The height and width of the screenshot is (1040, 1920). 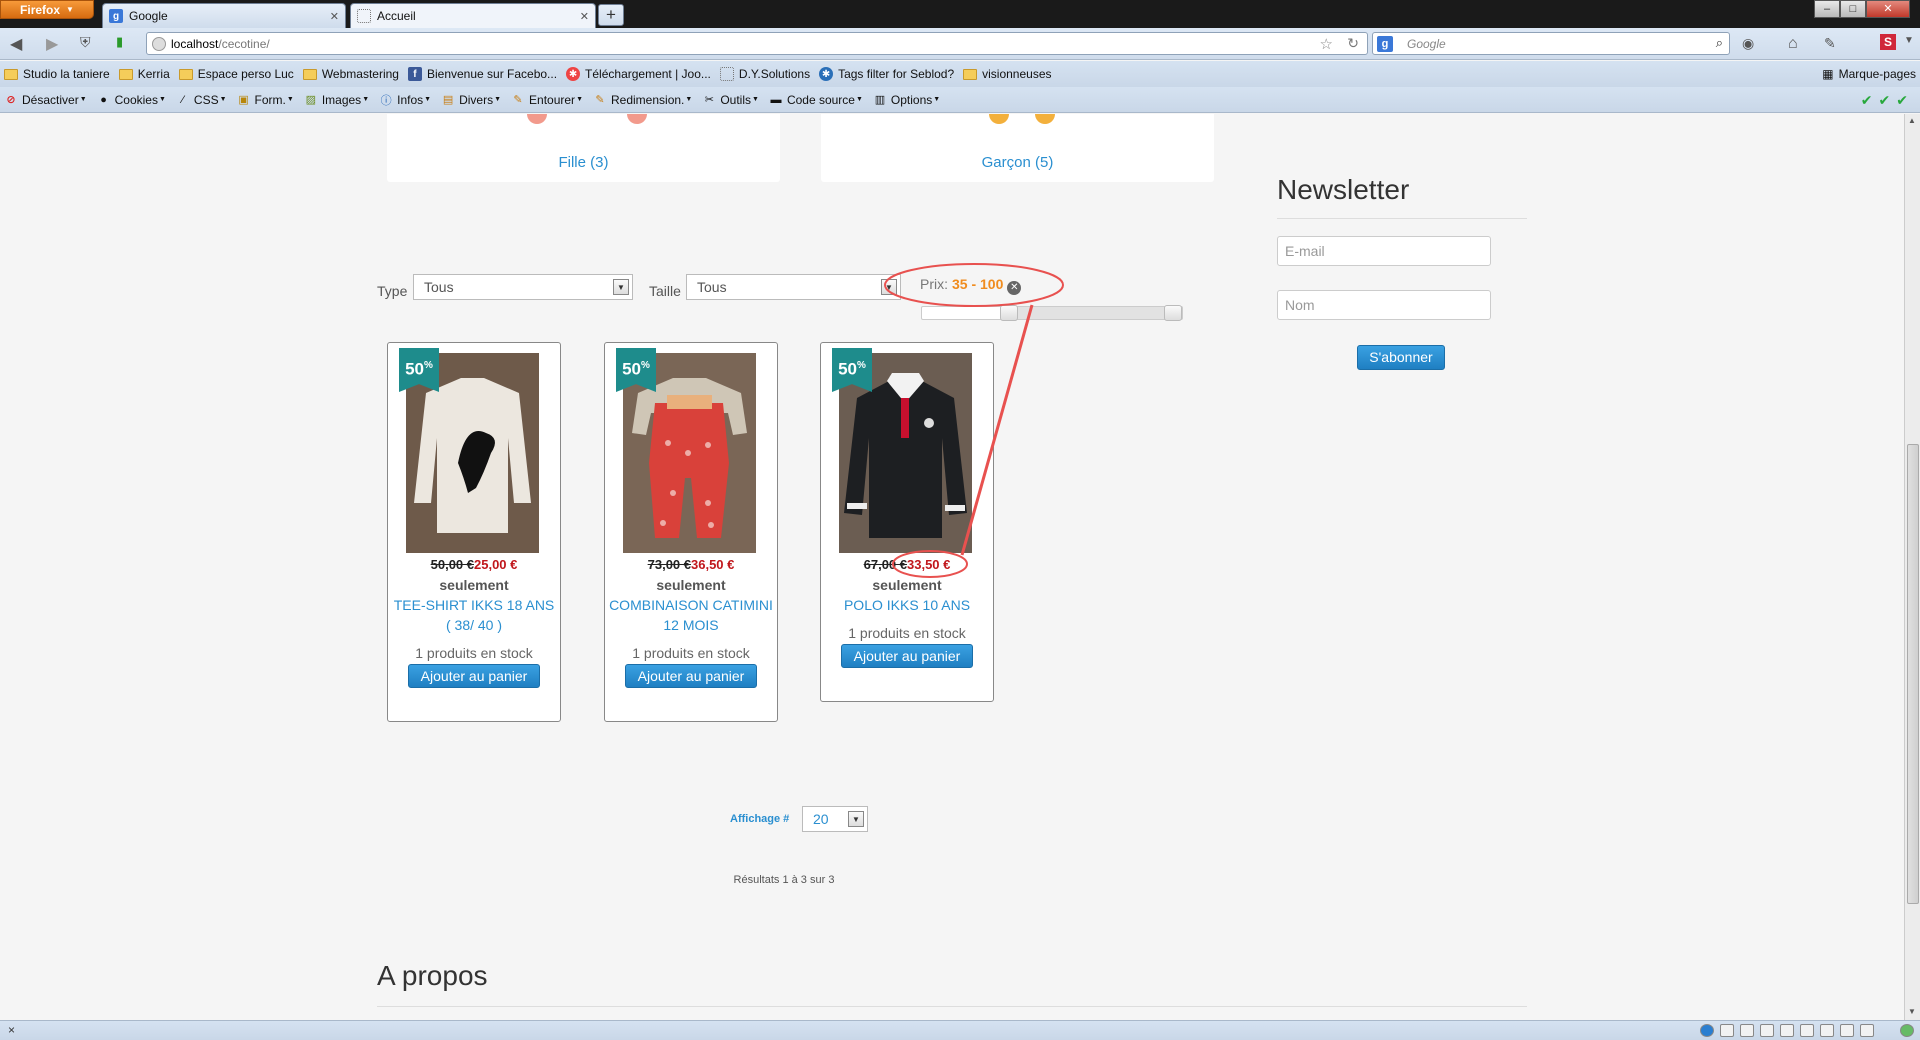 I want to click on scrollbar-thumb, so click(x=1913, y=674).